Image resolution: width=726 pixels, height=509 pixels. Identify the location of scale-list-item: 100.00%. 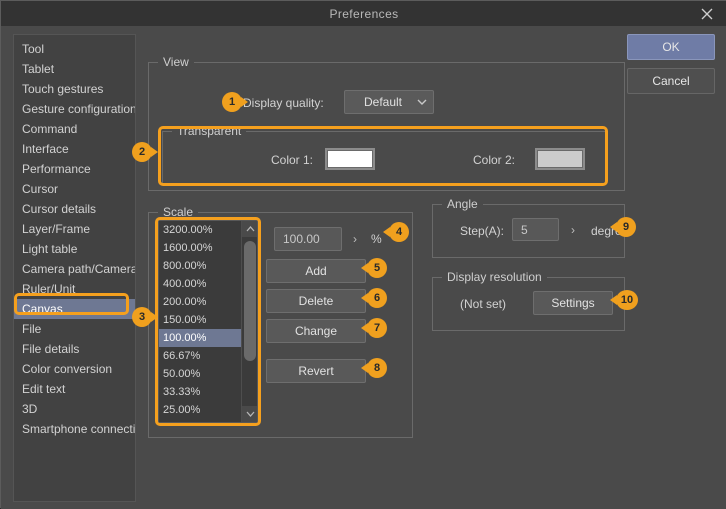
(200, 338).